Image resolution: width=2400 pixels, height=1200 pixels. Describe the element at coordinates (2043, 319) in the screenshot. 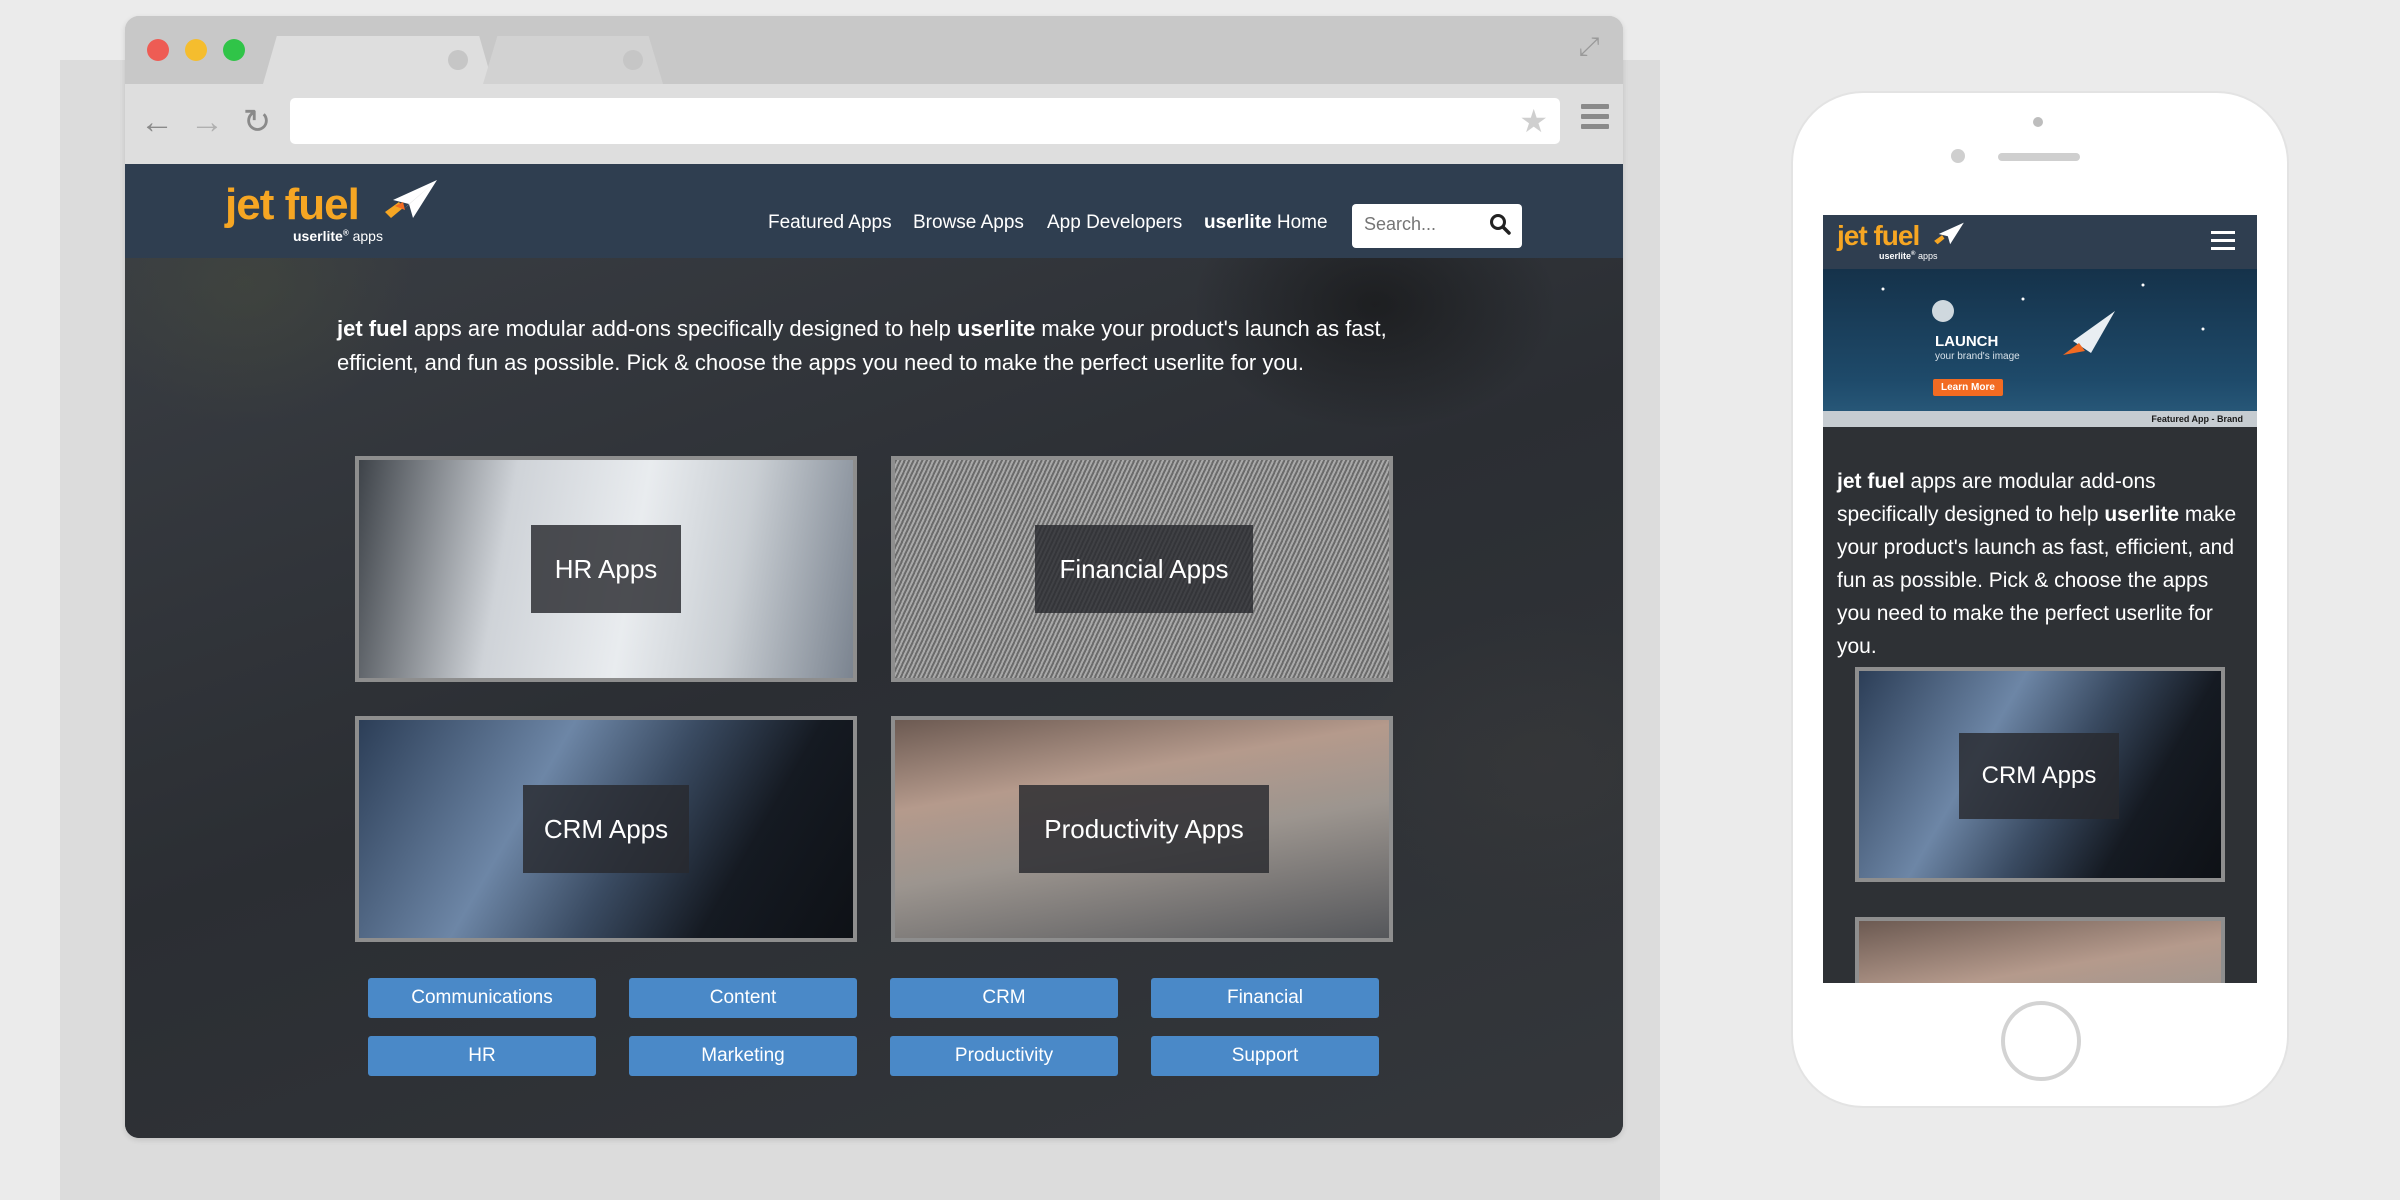

I see `banner-artwork` at that location.